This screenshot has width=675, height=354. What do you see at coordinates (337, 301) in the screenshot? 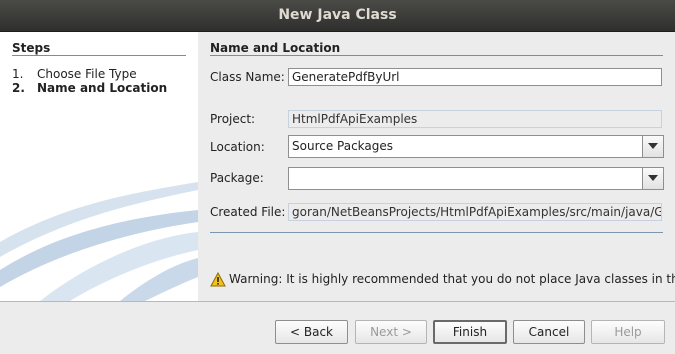
I see `footer-divider` at bounding box center [337, 301].